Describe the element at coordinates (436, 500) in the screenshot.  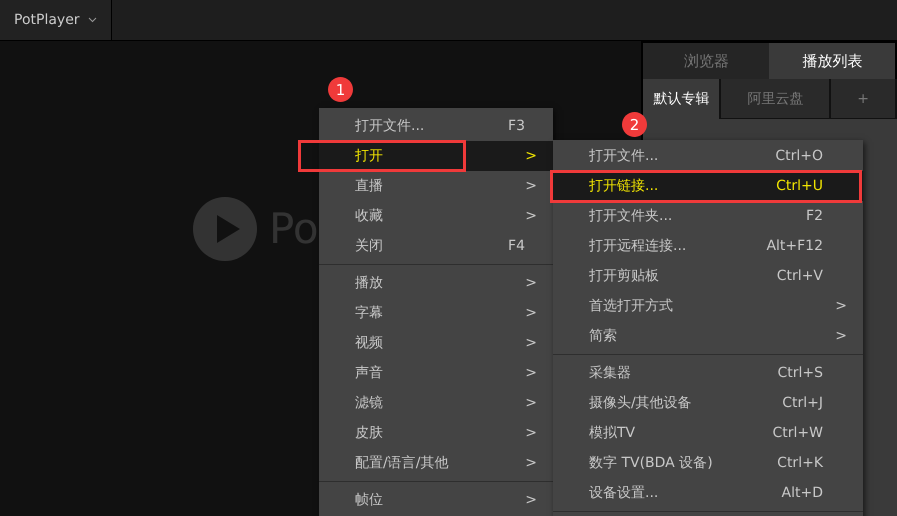
I see `menu-item: 帧位 >` at that location.